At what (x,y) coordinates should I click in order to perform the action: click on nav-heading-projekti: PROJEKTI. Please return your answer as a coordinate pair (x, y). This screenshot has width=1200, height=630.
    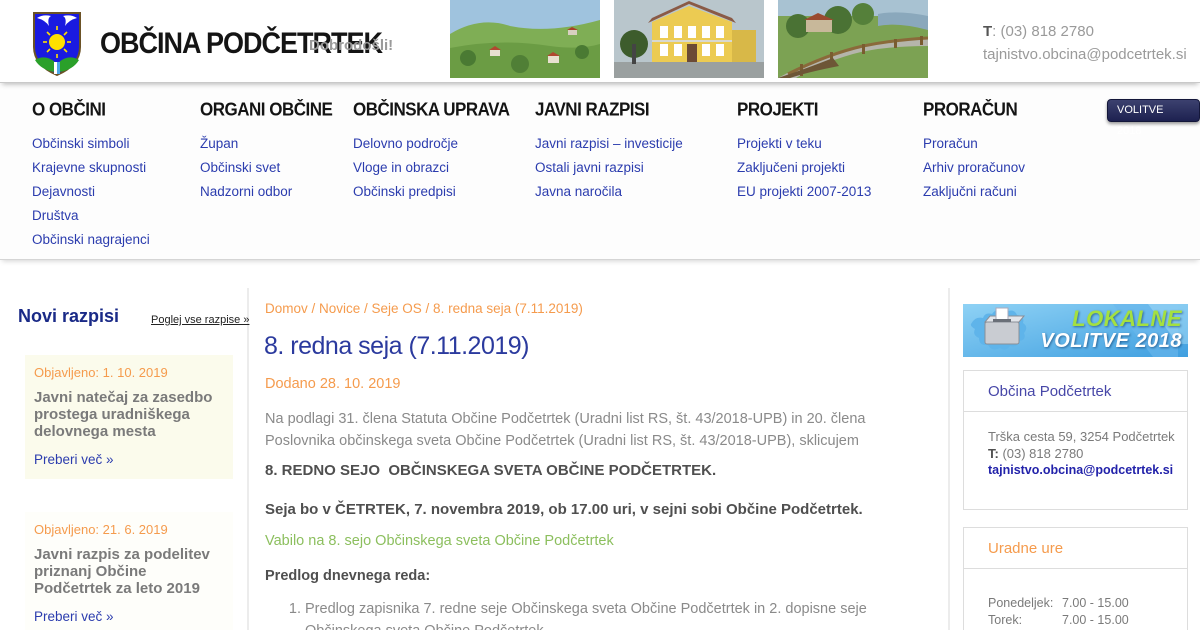
    Looking at the image, I should click on (804, 110).